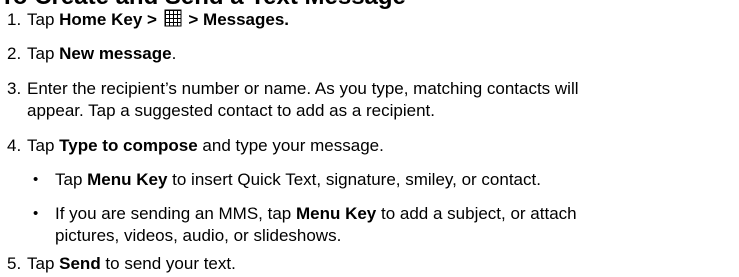 This screenshot has height=277, width=739. I want to click on apps-grid-icon, so click(173, 18).